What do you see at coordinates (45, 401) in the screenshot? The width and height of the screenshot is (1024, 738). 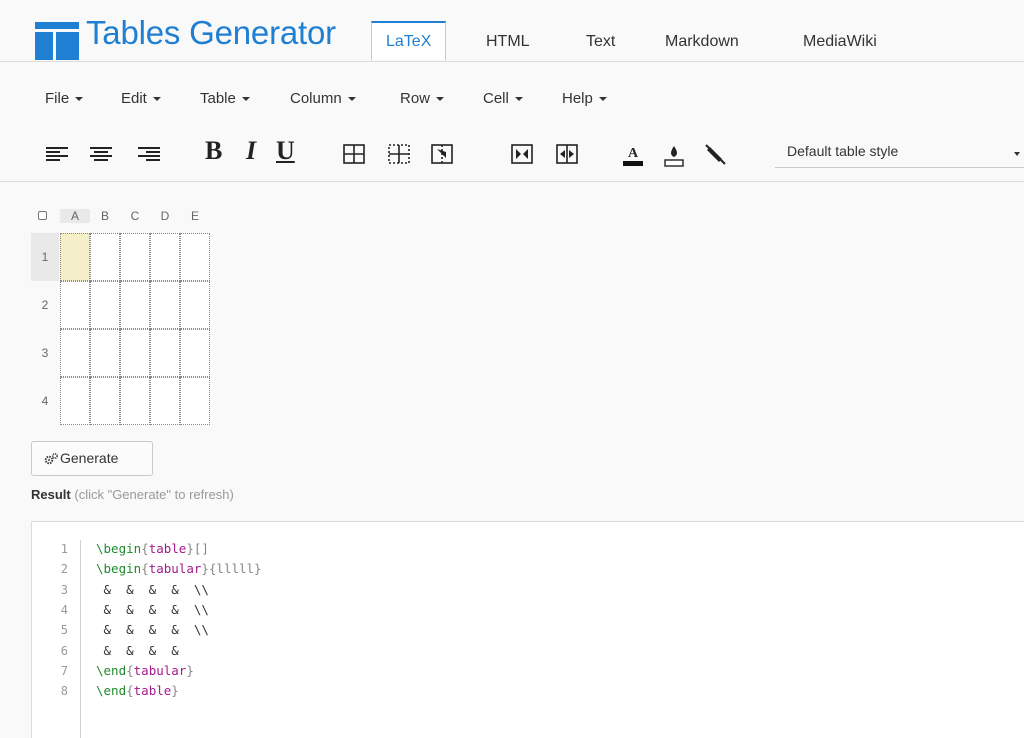 I see `row-header-4: 4` at bounding box center [45, 401].